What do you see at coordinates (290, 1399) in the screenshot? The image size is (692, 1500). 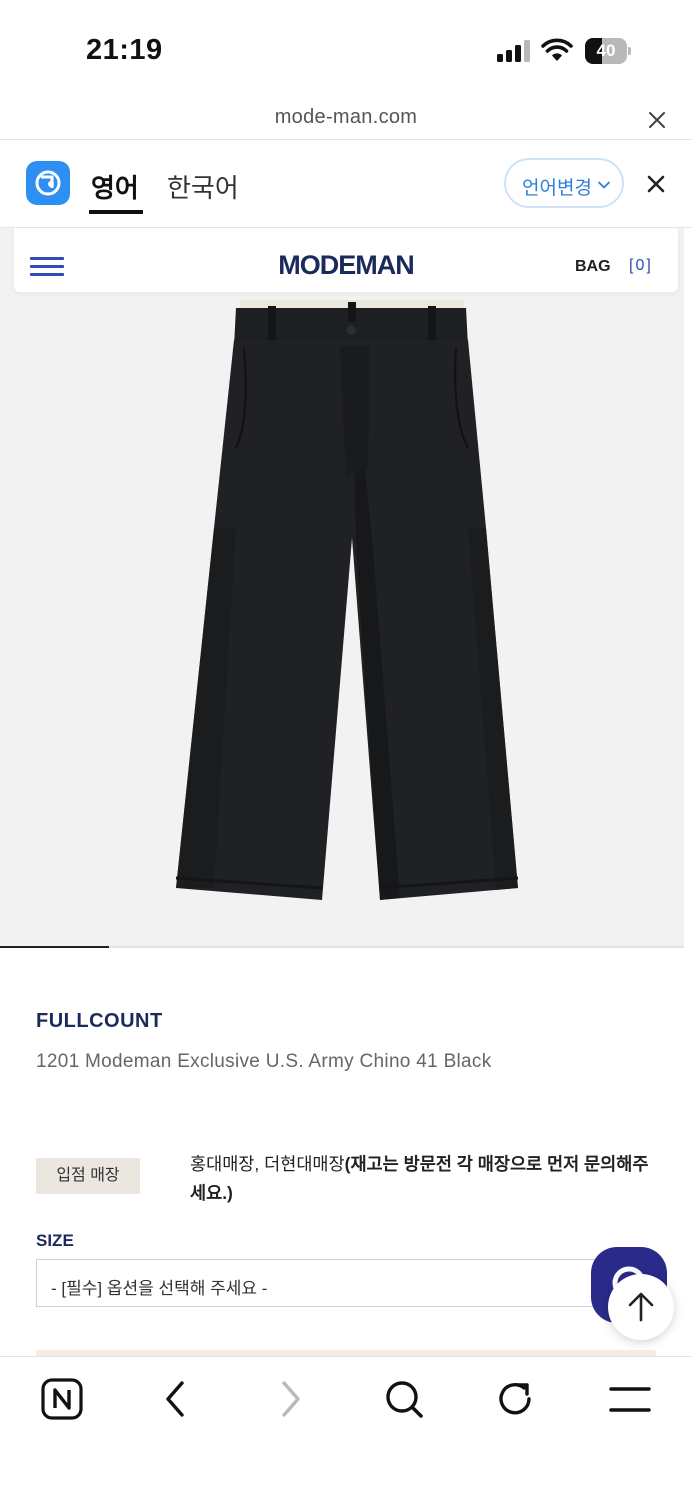 I see `forward-icon` at bounding box center [290, 1399].